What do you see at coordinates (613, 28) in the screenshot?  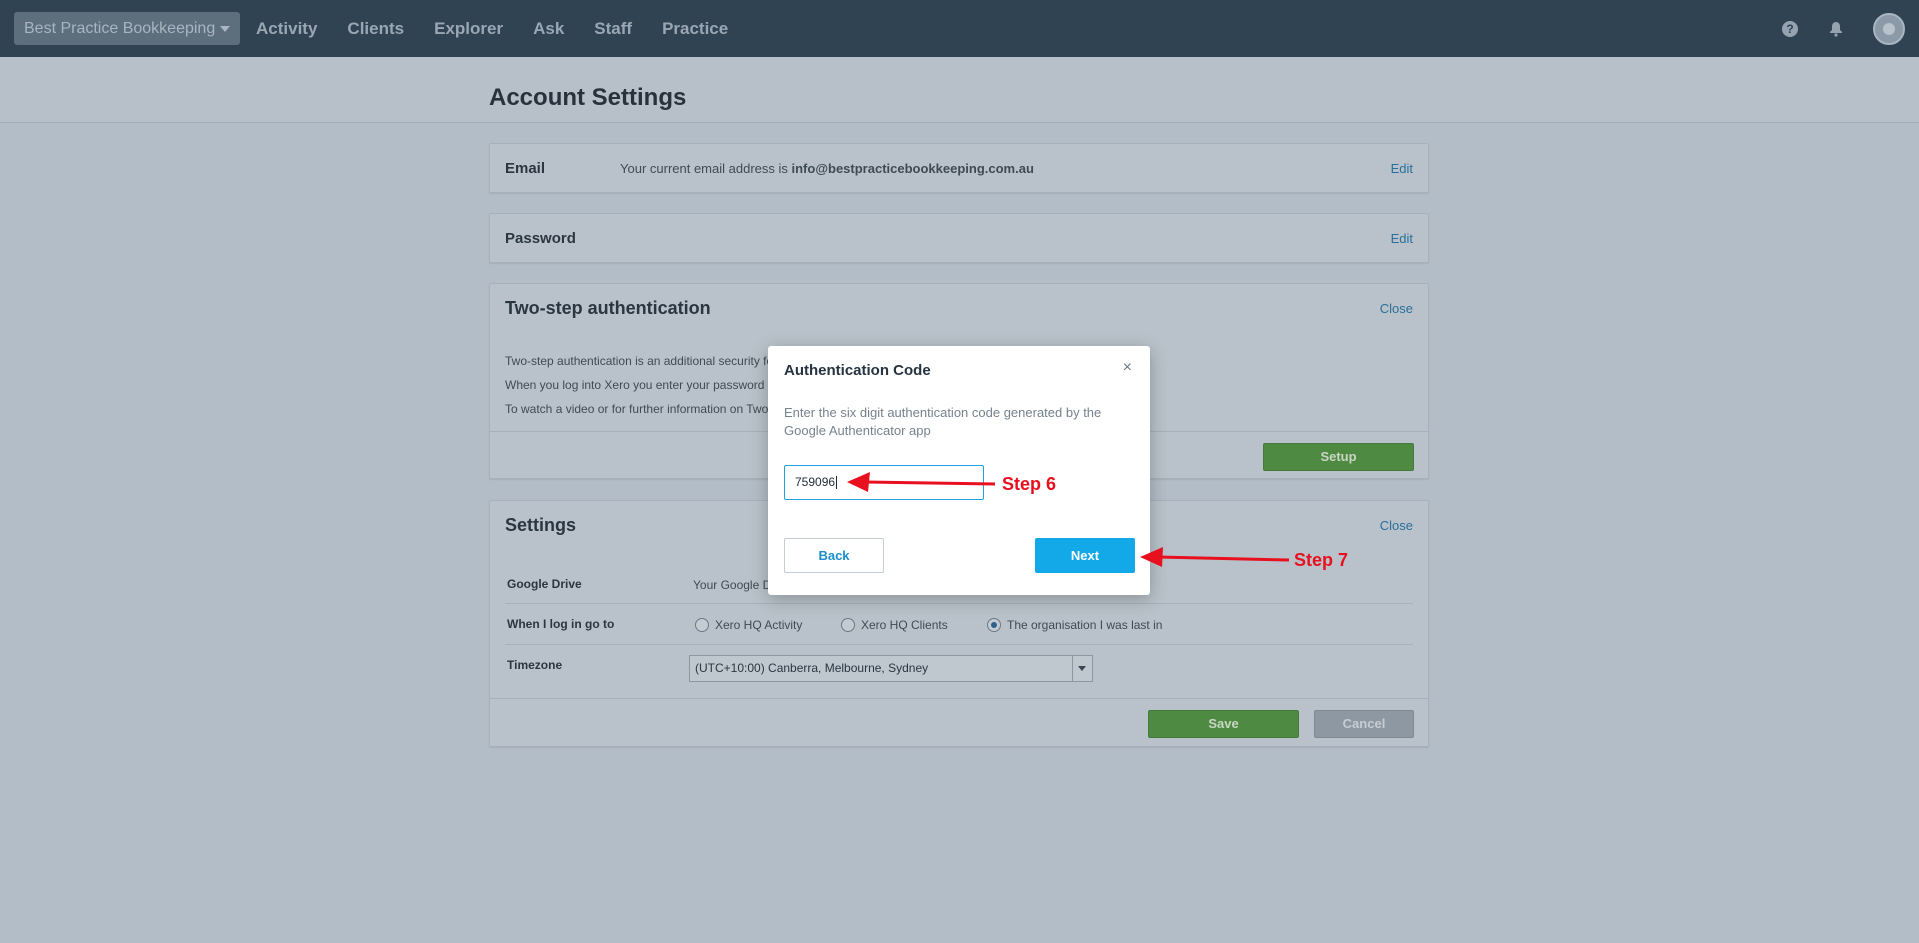 I see `nav-staff: Staff` at bounding box center [613, 28].